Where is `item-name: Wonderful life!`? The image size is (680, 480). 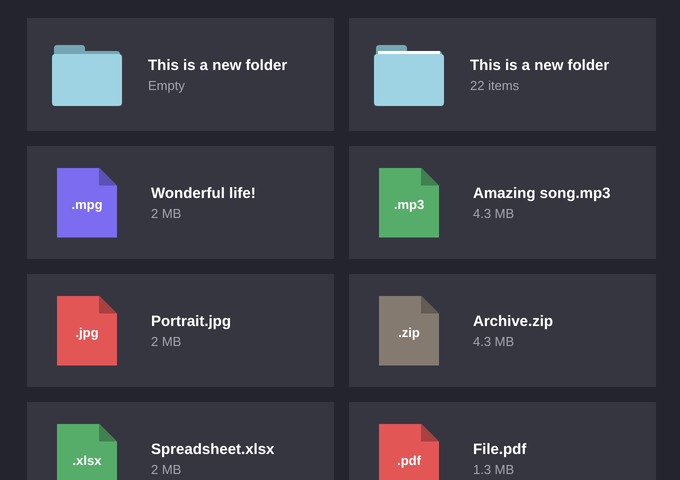
item-name: Wonderful life! is located at coordinates (203, 193).